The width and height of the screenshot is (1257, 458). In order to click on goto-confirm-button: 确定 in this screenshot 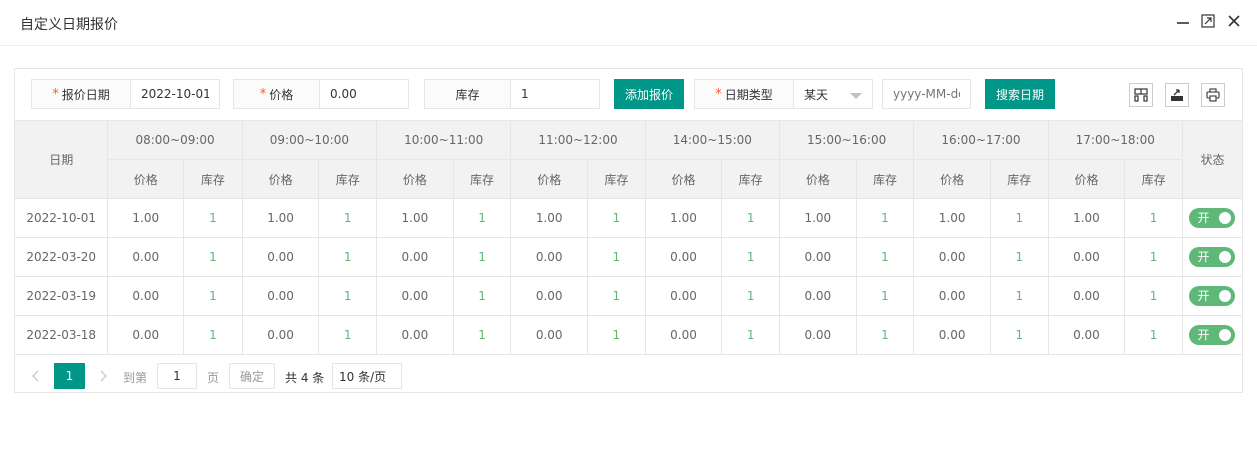, I will do `click(252, 376)`.